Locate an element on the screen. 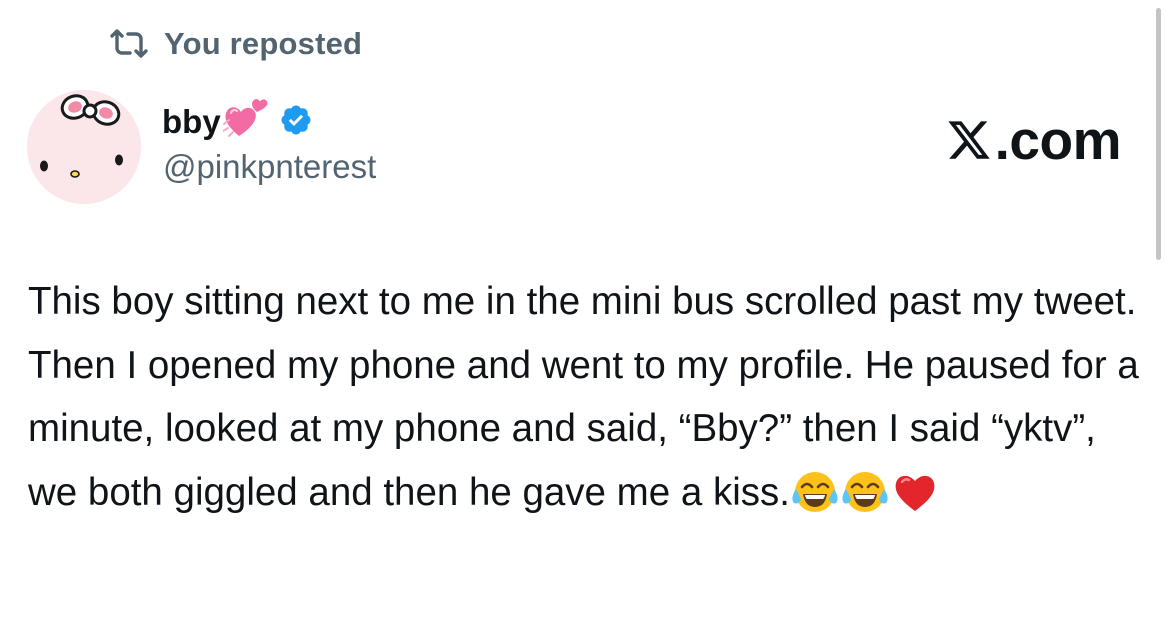 The height and width of the screenshot is (624, 1169). red-heart-emoji is located at coordinates (915, 492).